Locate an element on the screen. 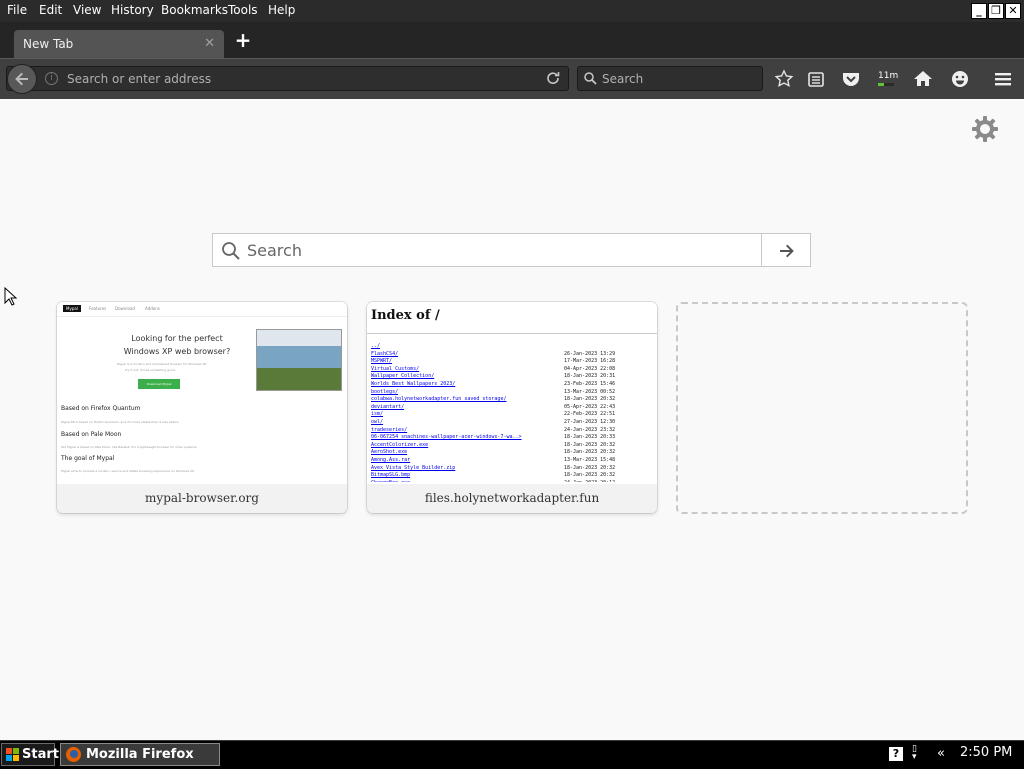  thumb-index-file-link: deviantart/ is located at coordinates (388, 406).